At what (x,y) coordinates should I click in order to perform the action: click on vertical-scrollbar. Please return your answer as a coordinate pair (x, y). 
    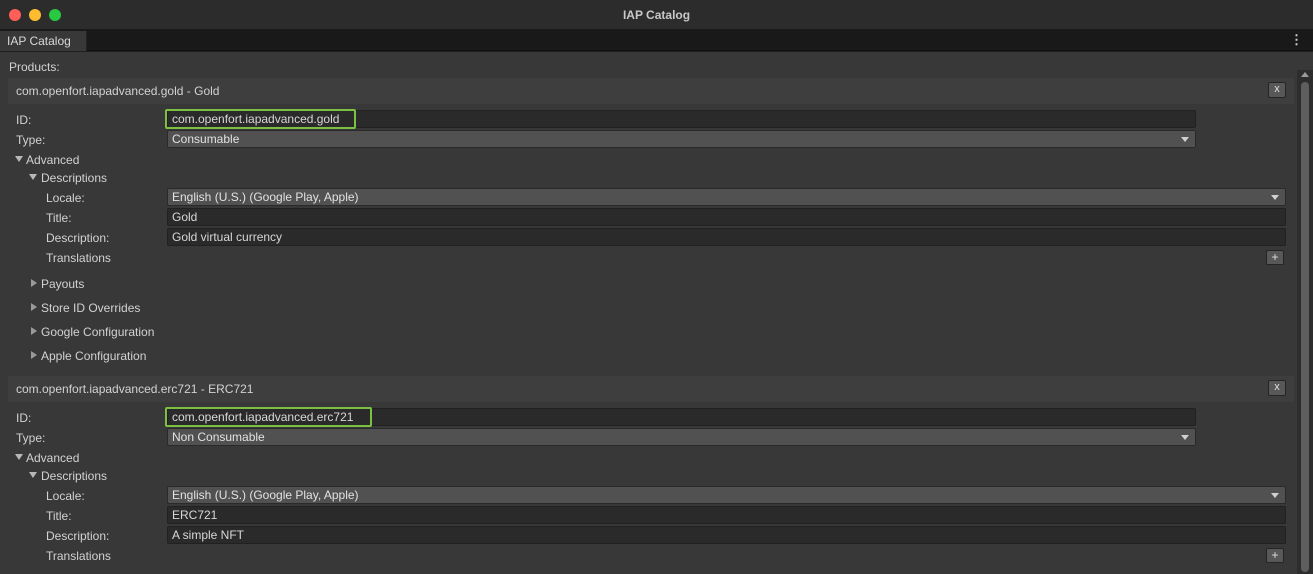
    Looking at the image, I should click on (1305, 322).